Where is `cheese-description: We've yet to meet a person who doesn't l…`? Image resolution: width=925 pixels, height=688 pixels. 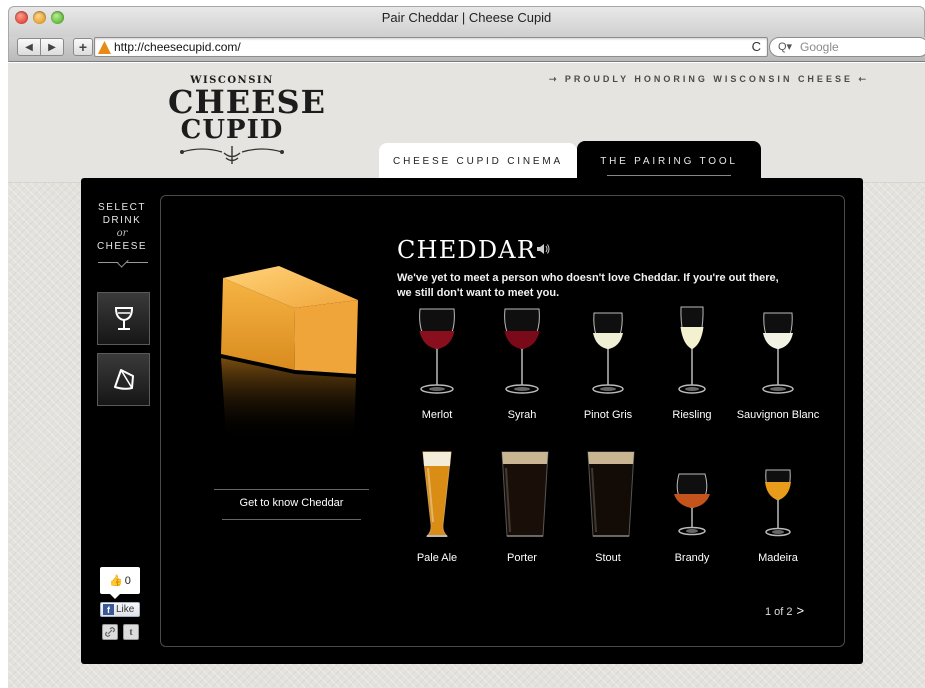 cheese-description: We've yet to meet a person who doesn't l… is located at coordinates (588, 285).